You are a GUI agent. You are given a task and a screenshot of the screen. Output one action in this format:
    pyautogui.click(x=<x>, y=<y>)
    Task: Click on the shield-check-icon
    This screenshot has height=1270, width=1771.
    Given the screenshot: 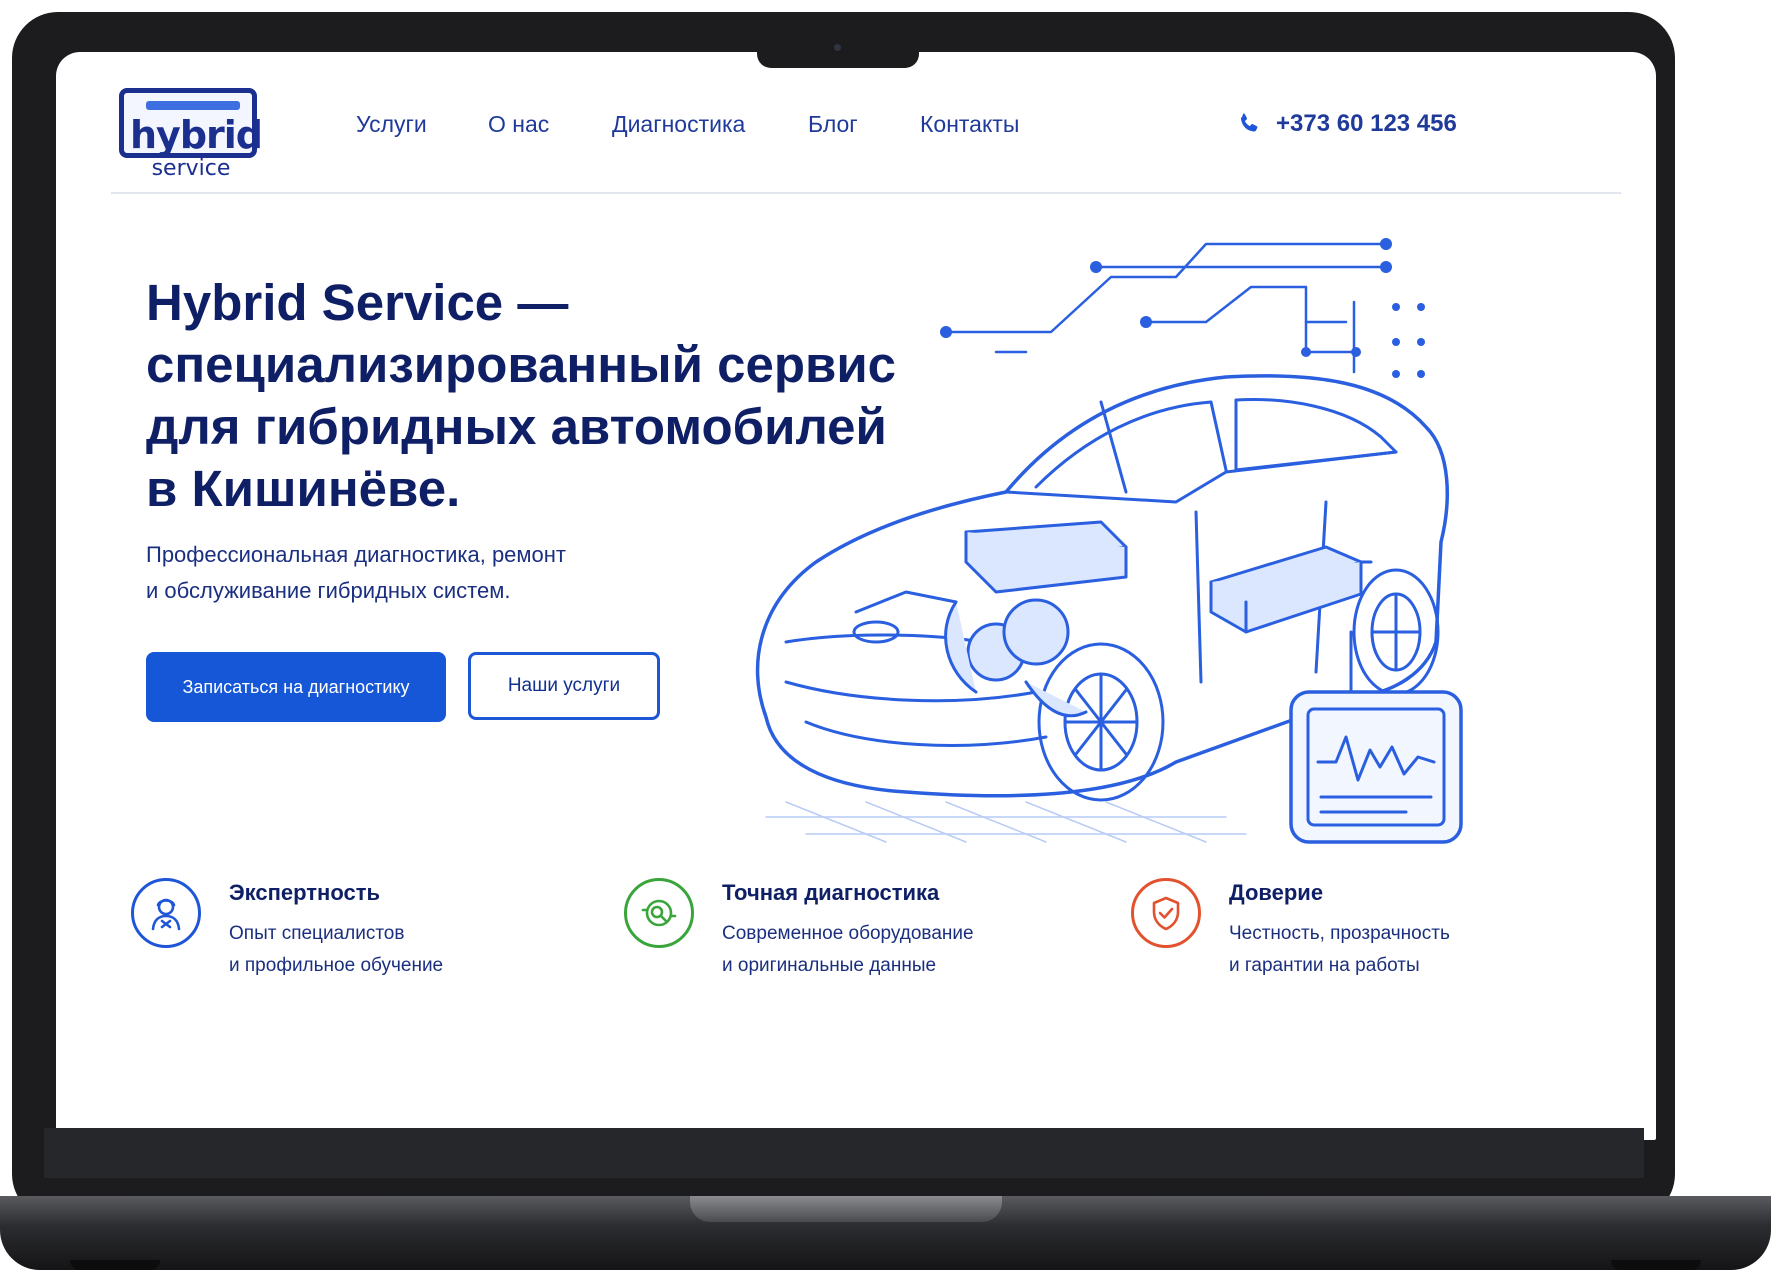 What is the action you would take?
    pyautogui.click(x=1166, y=913)
    